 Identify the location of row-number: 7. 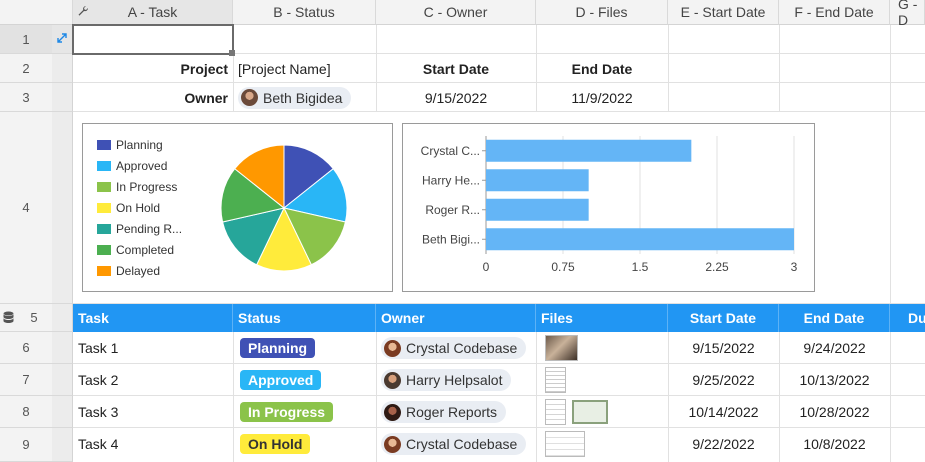
(26, 379).